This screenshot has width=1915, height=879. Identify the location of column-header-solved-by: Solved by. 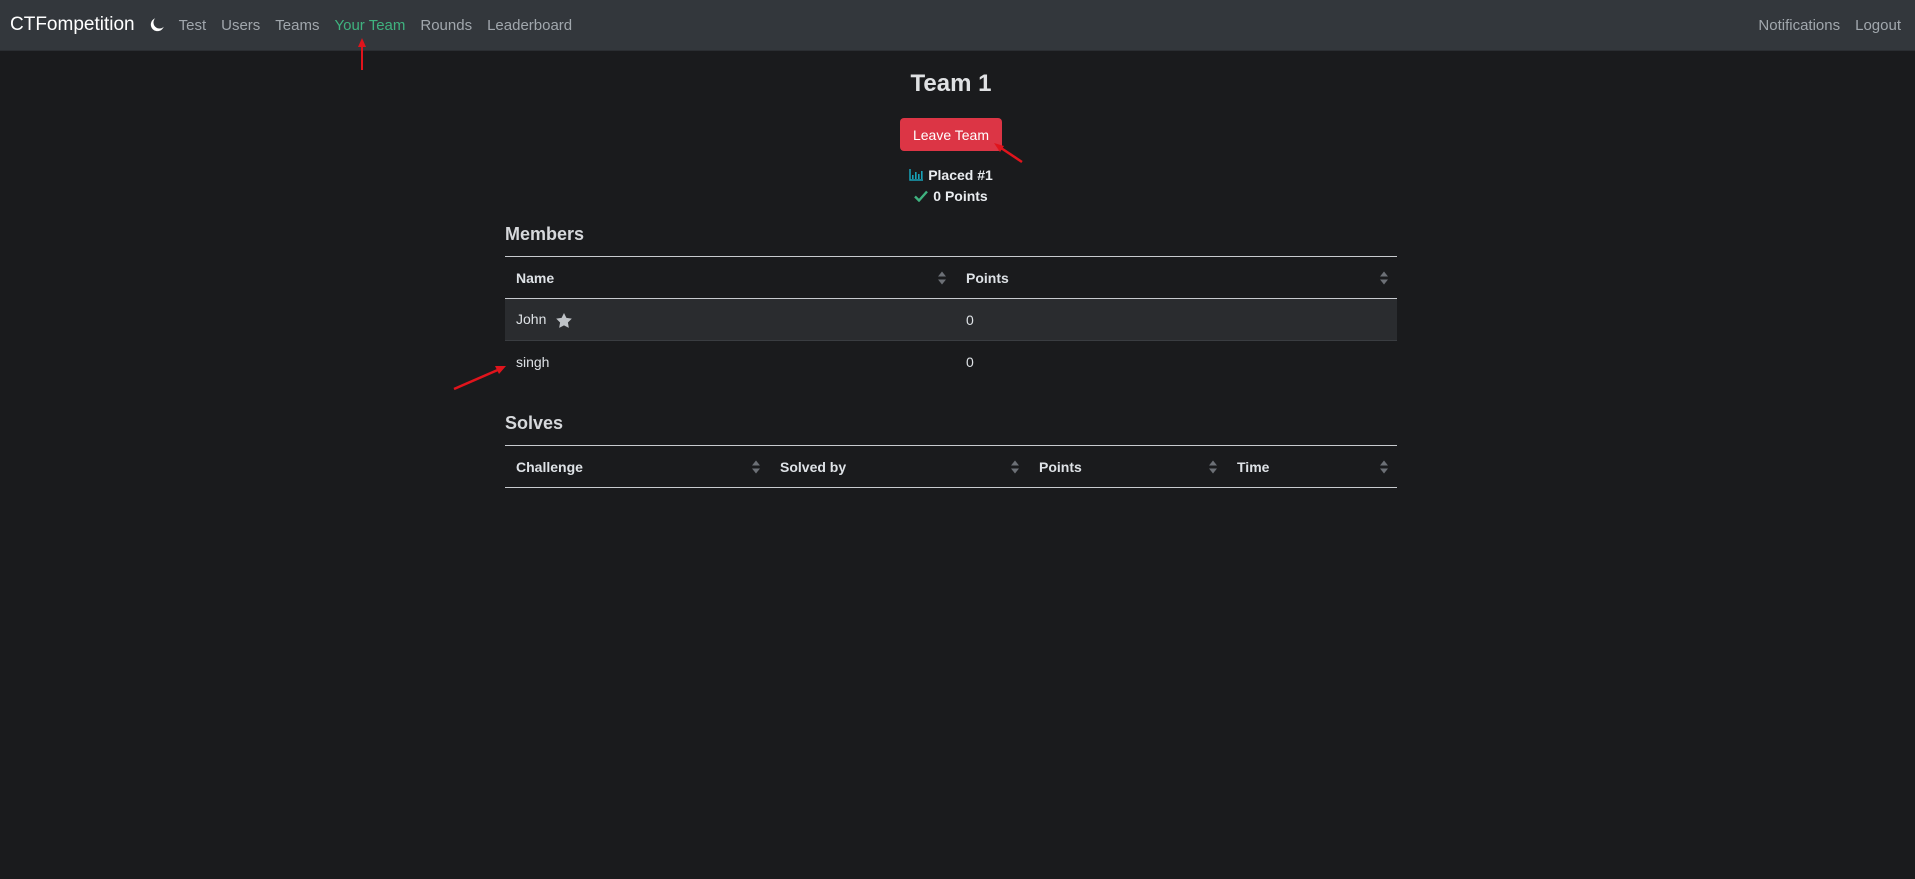
(898, 466).